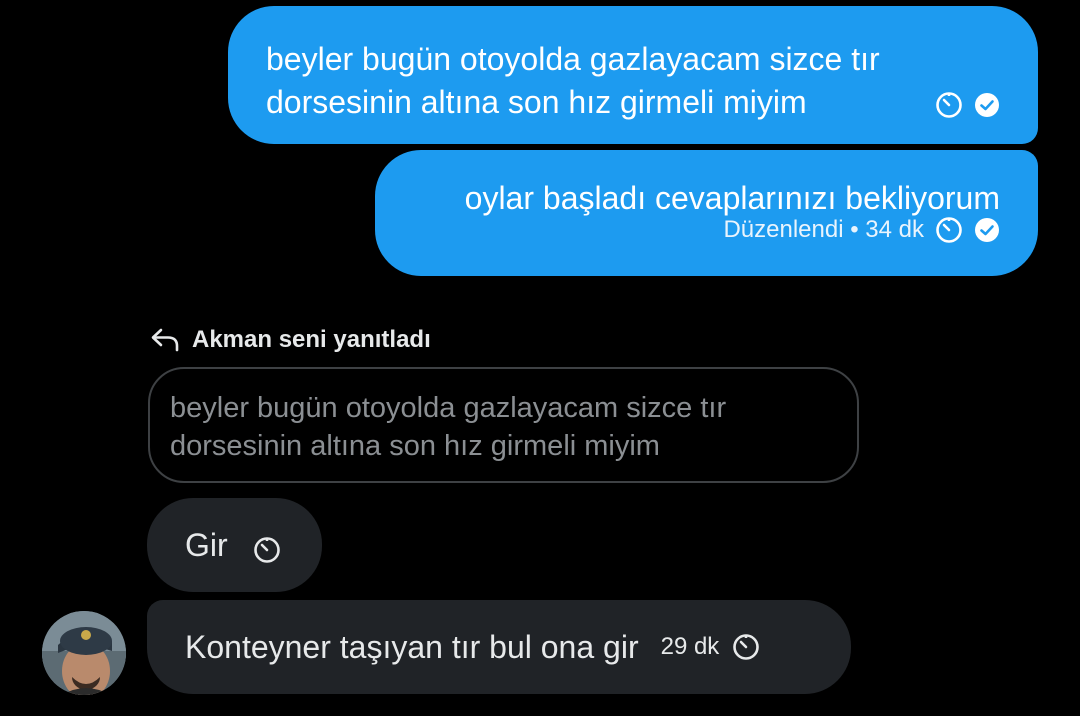 The width and height of the screenshot is (1080, 716). What do you see at coordinates (690, 646) in the screenshot?
I see `message-time: 29 dk` at bounding box center [690, 646].